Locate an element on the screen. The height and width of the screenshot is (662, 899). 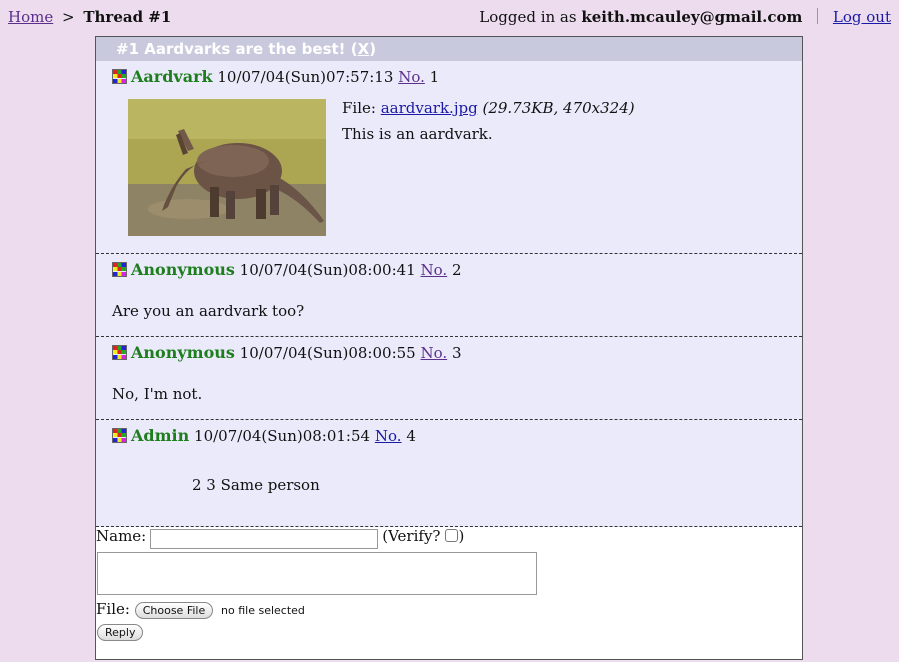
poster-name: Aardvark is located at coordinates (172, 76).